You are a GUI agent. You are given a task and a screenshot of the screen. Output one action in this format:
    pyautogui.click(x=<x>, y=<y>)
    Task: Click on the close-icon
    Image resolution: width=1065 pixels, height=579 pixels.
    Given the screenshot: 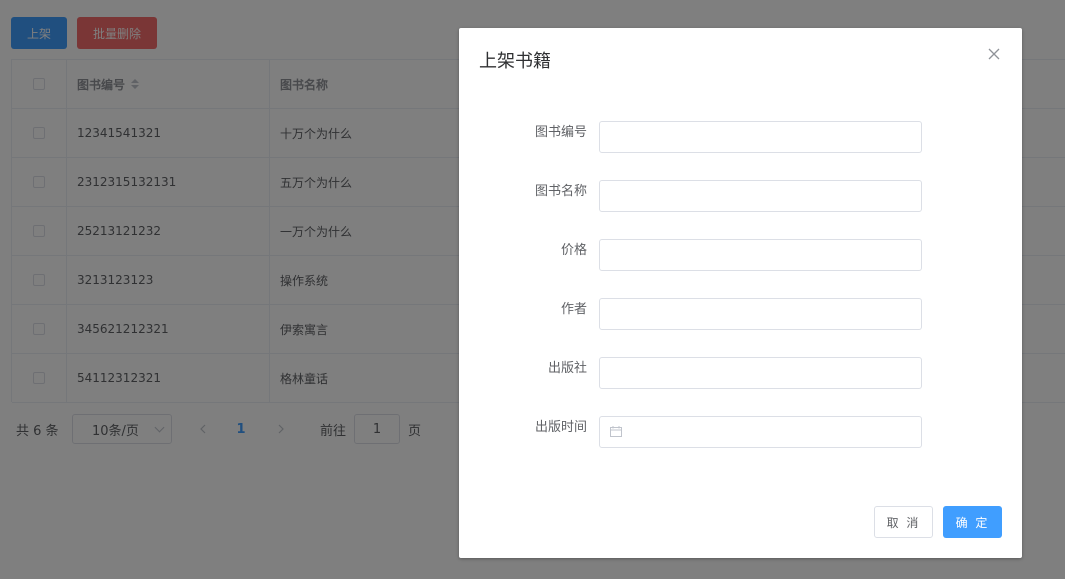 What is the action you would take?
    pyautogui.click(x=994, y=54)
    